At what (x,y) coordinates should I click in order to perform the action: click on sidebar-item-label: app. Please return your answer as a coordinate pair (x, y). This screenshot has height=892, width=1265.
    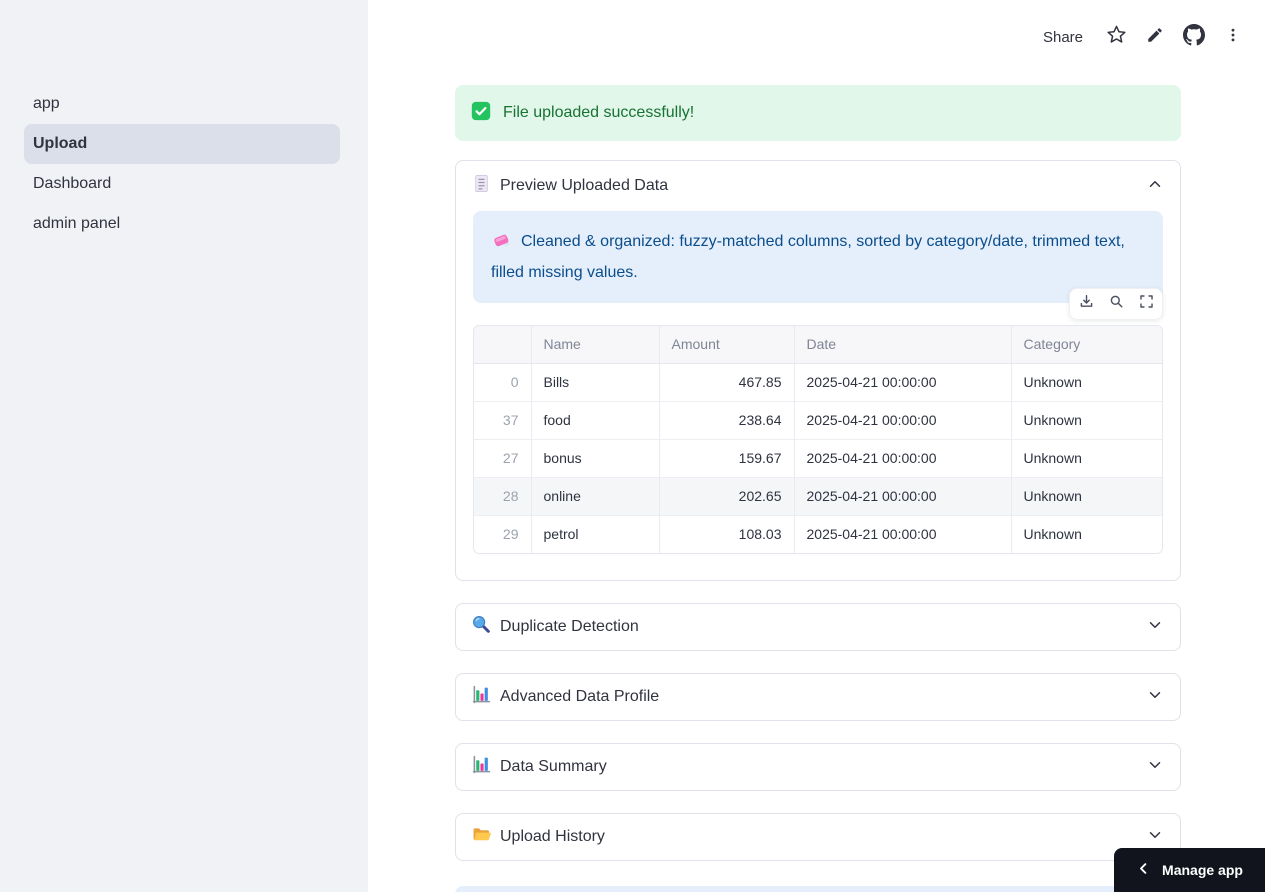
    Looking at the image, I should click on (46, 103).